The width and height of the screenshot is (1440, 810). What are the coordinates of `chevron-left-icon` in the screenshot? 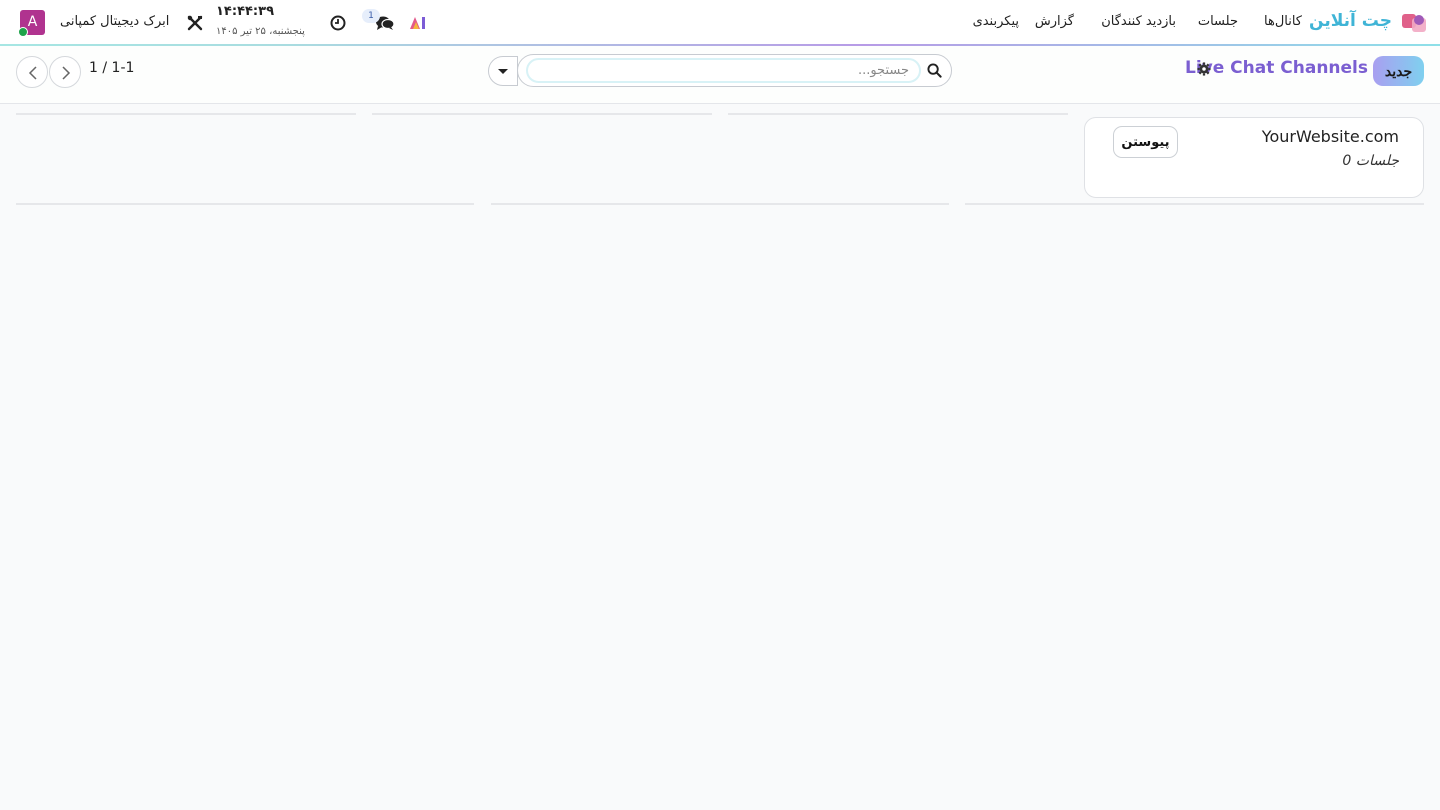 It's located at (32, 73).